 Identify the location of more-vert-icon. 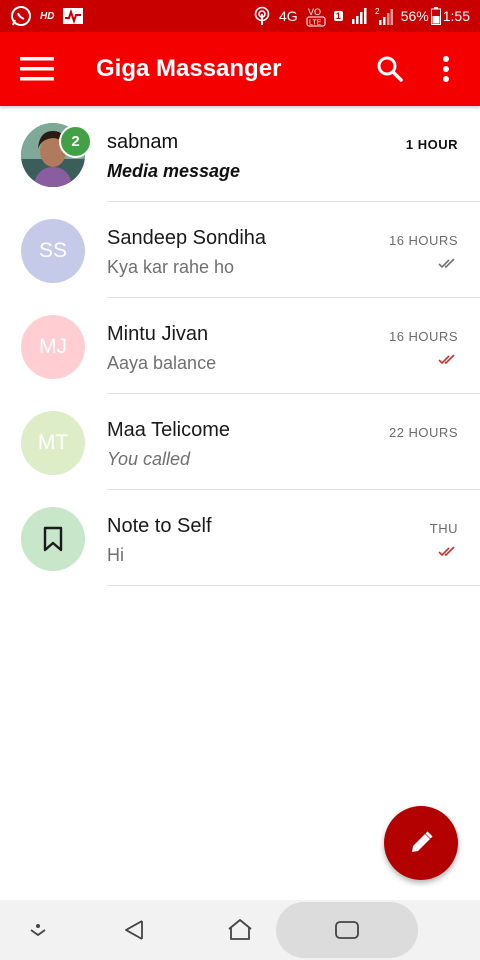
(446, 69).